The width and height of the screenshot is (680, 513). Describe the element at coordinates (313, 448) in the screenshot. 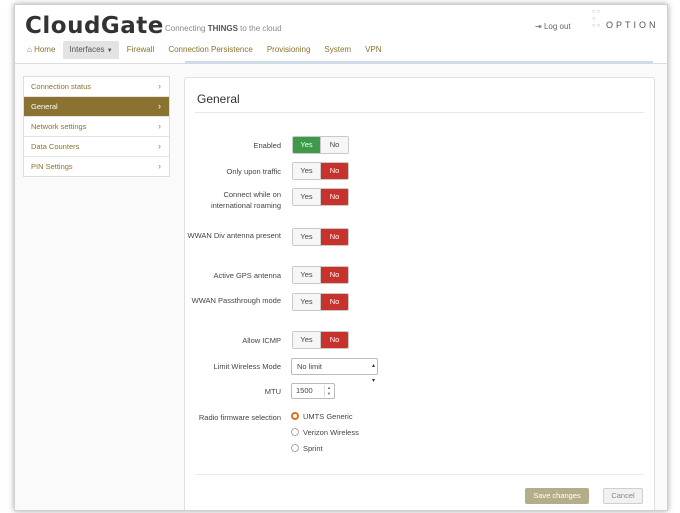

I see `radio-option-label: Sprint` at that location.